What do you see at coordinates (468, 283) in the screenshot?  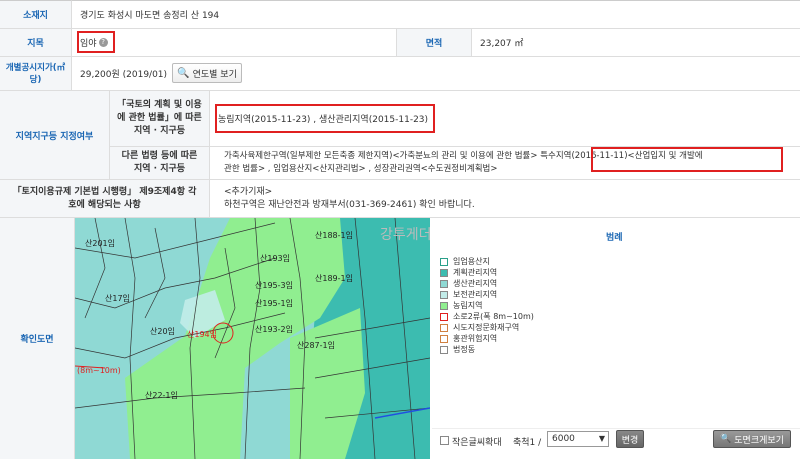 I see `legend-item: 생산관리지역` at bounding box center [468, 283].